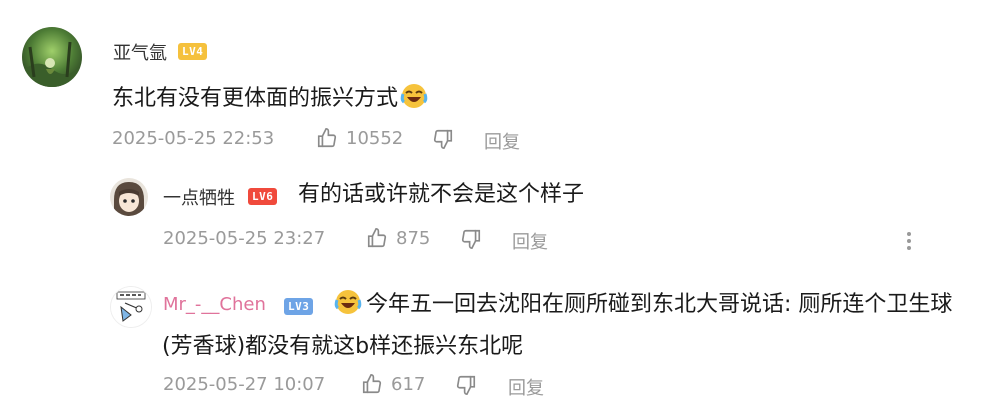 Image resolution: width=1000 pixels, height=414 pixels. What do you see at coordinates (255, 98) in the screenshot?
I see `comment-text-body: 东北有没有更体面的振兴方式` at bounding box center [255, 98].